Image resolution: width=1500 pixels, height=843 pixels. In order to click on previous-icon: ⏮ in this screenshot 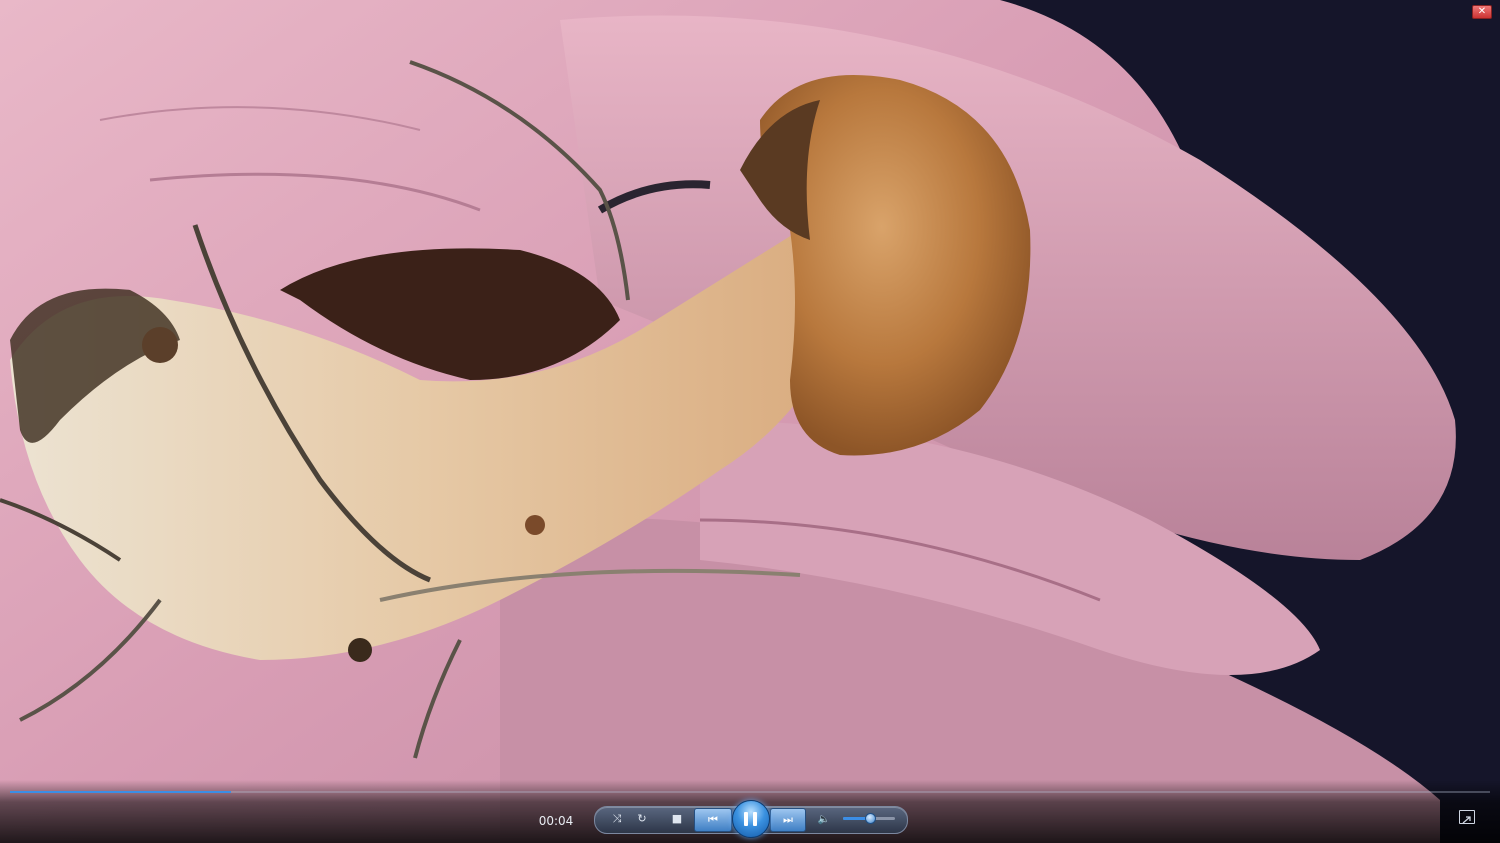, I will do `click(713, 819)`.